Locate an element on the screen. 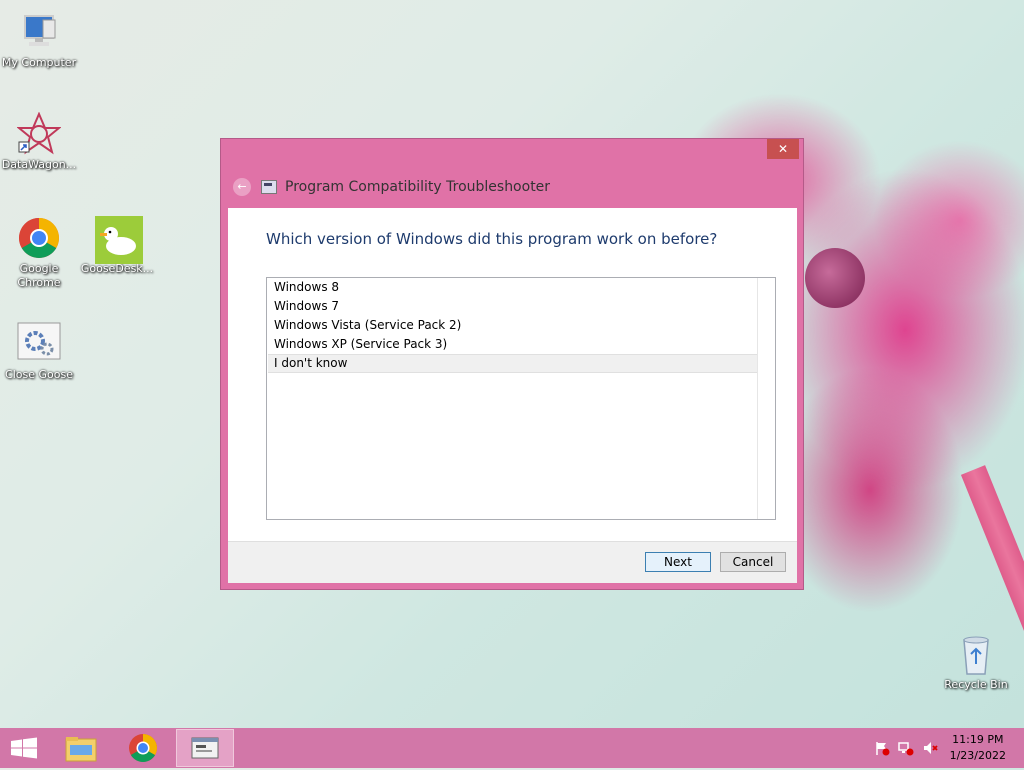 The height and width of the screenshot is (770, 1024). clock-time: 11:19 PM is located at coordinates (978, 739).